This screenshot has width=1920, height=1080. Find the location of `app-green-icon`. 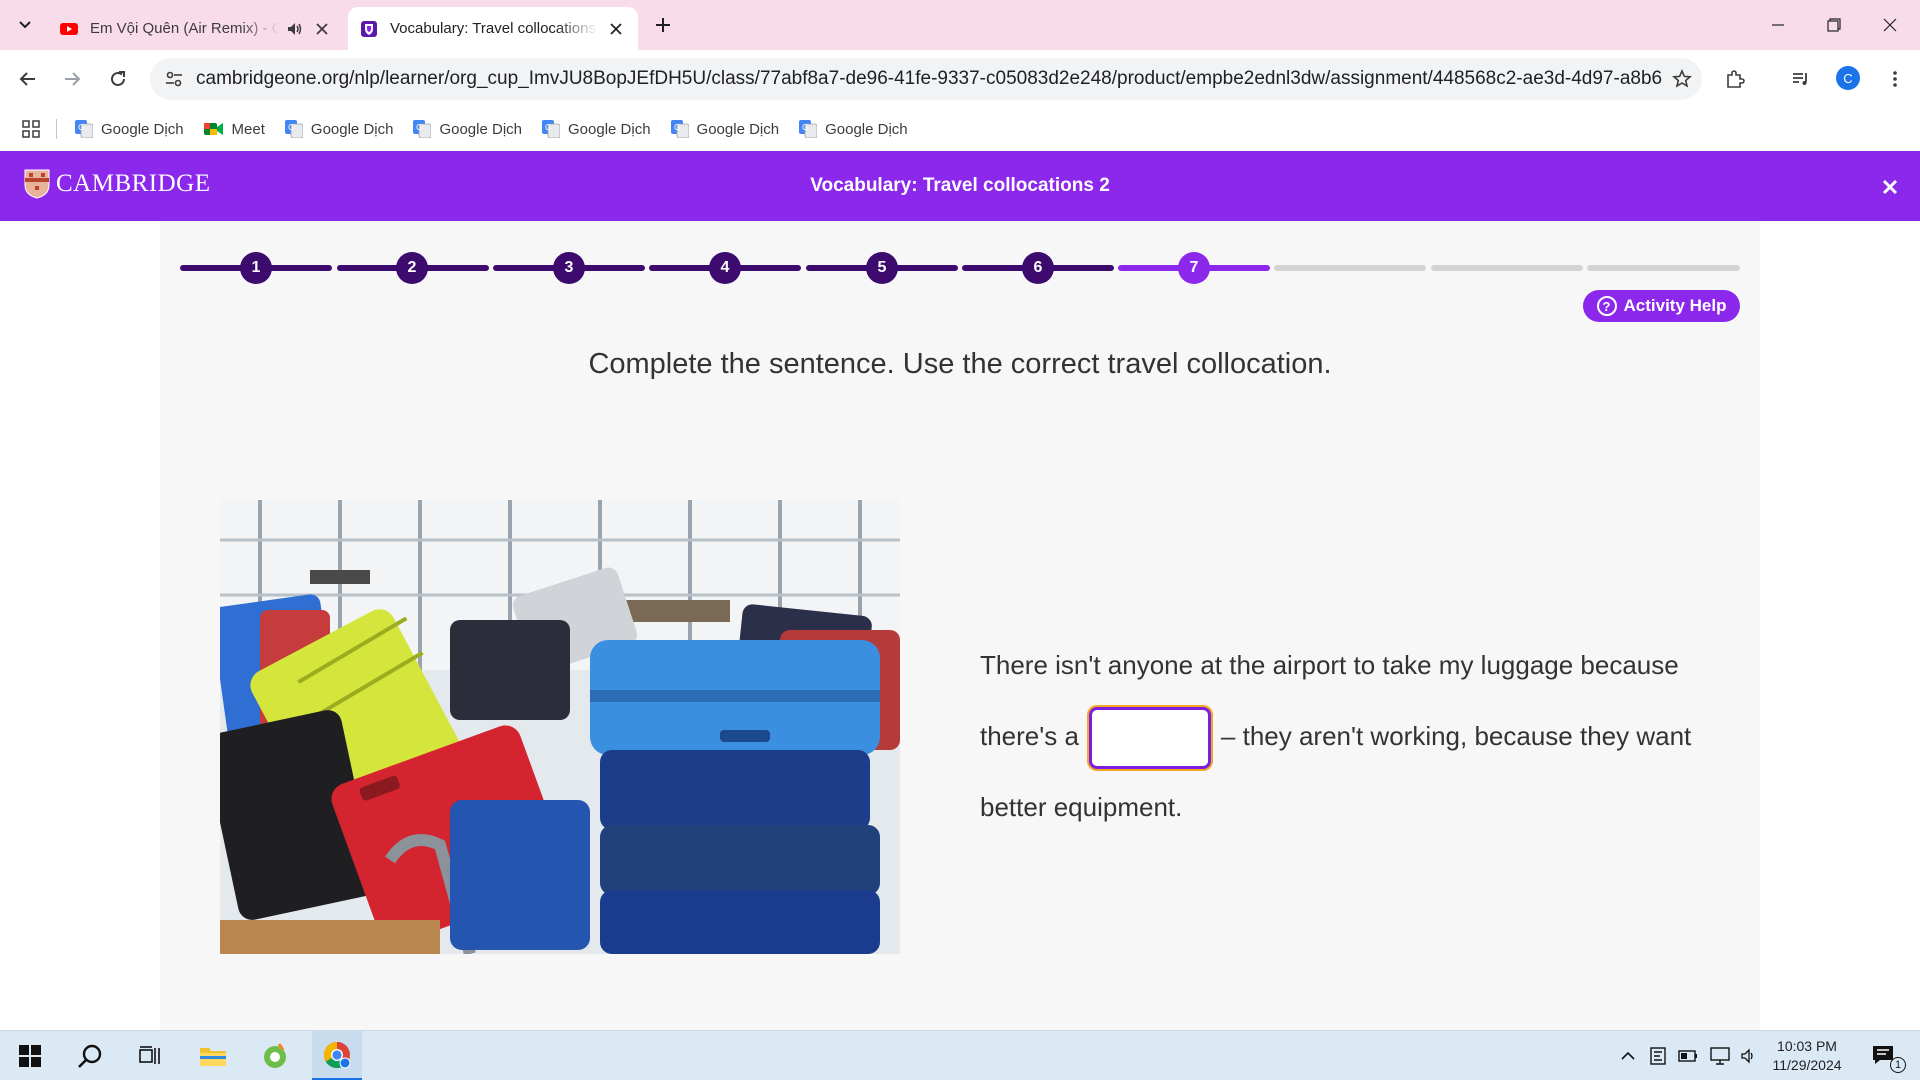

app-green-icon is located at coordinates (275, 1055).